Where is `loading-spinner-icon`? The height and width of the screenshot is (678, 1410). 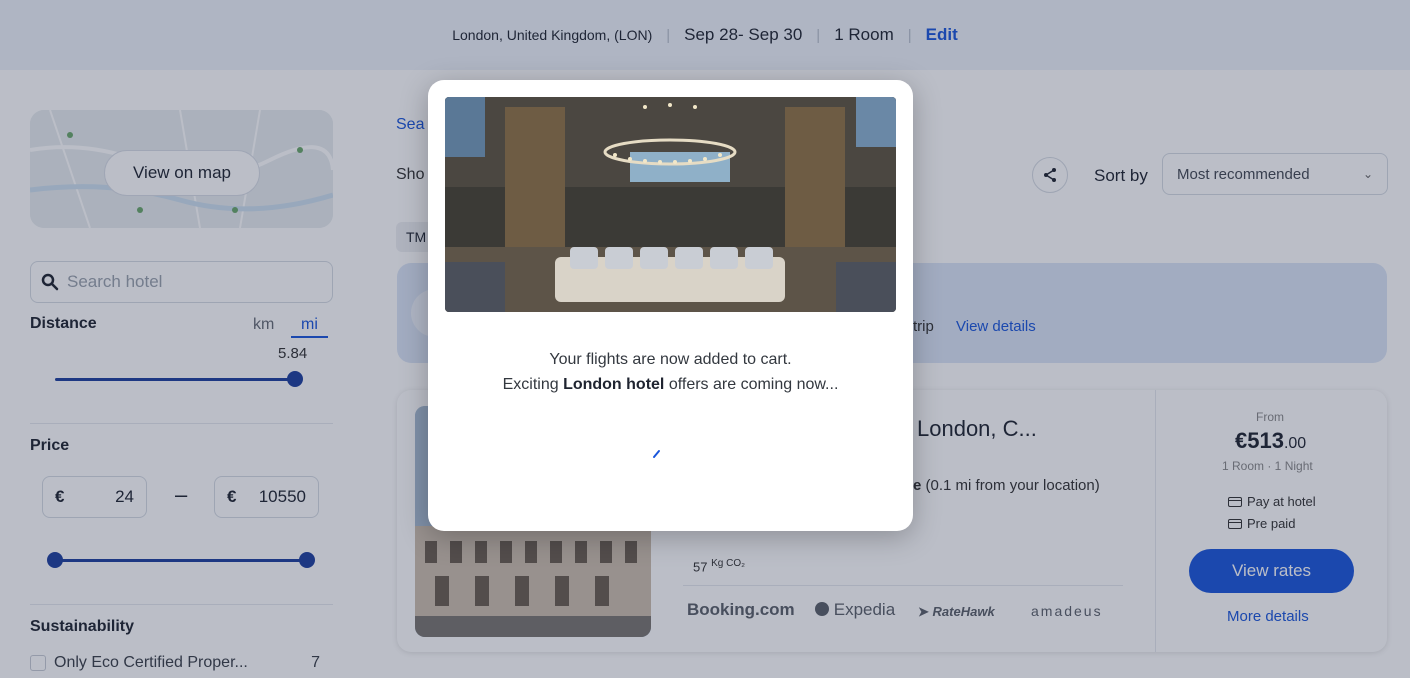 loading-spinner-icon is located at coordinates (656, 454).